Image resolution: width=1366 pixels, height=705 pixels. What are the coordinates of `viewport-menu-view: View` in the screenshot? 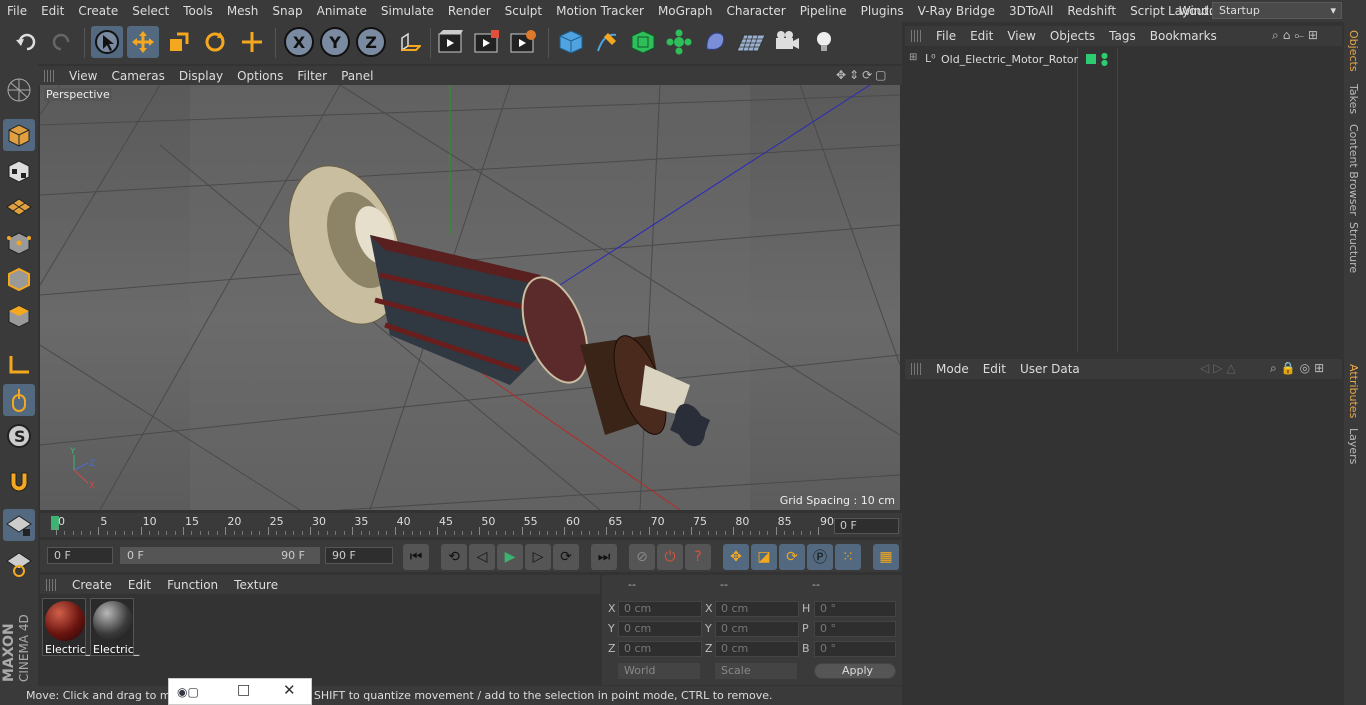 It's located at (83, 76).